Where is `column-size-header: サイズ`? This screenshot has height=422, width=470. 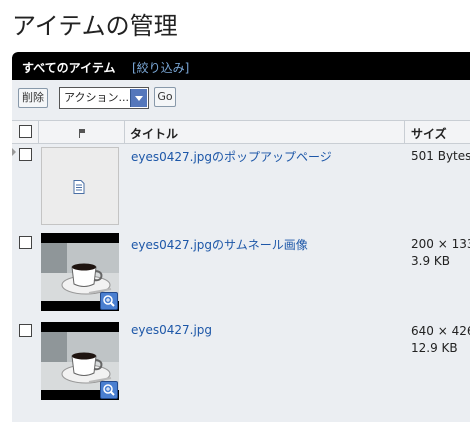 column-size-header: サイズ is located at coordinates (429, 133).